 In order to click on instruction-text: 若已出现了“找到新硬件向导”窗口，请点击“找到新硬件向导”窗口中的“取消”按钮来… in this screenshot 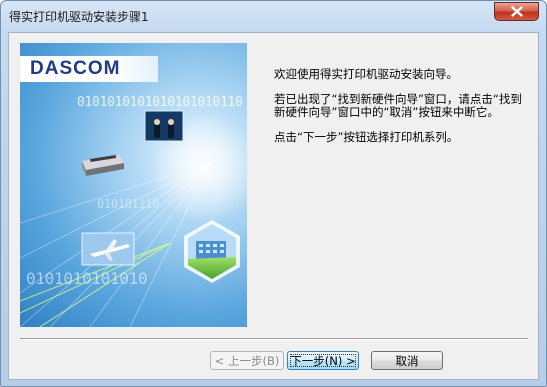, I will do `click(398, 105)`.